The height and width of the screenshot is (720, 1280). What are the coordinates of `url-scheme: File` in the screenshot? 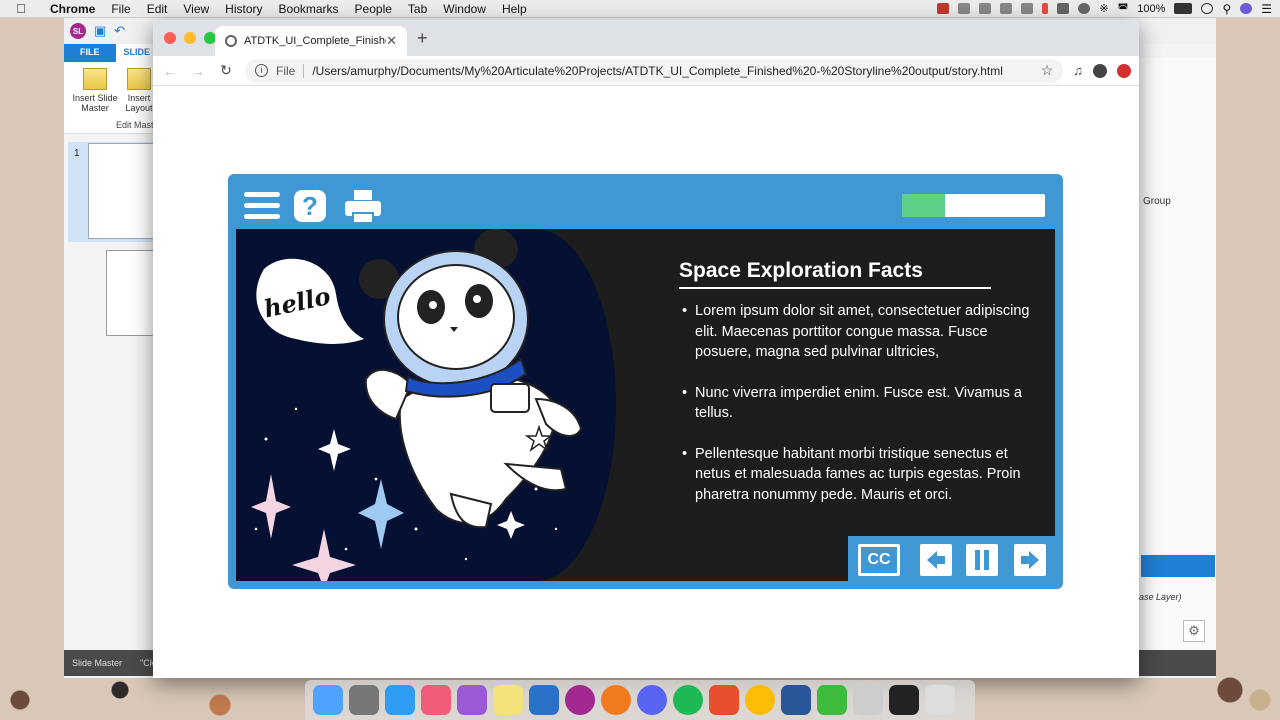 It's located at (290, 70).